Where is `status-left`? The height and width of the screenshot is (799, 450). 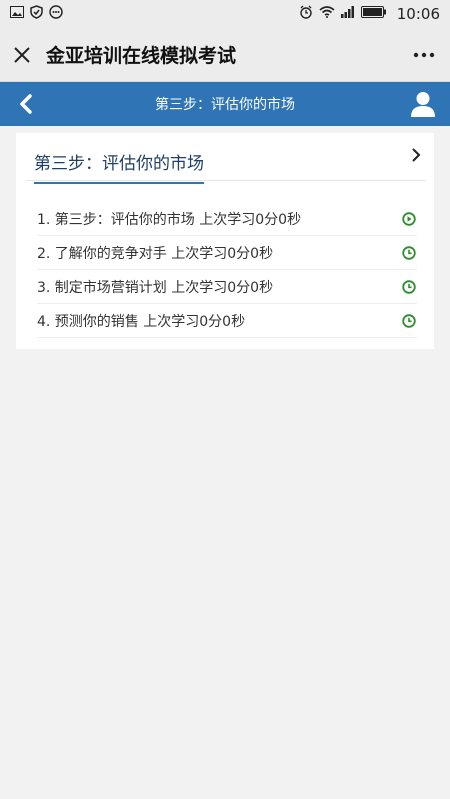
status-left is located at coordinates (36, 14).